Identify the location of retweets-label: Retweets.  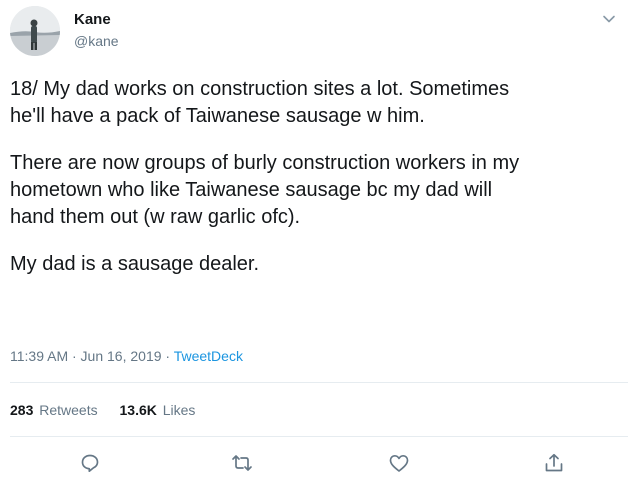
(68, 410).